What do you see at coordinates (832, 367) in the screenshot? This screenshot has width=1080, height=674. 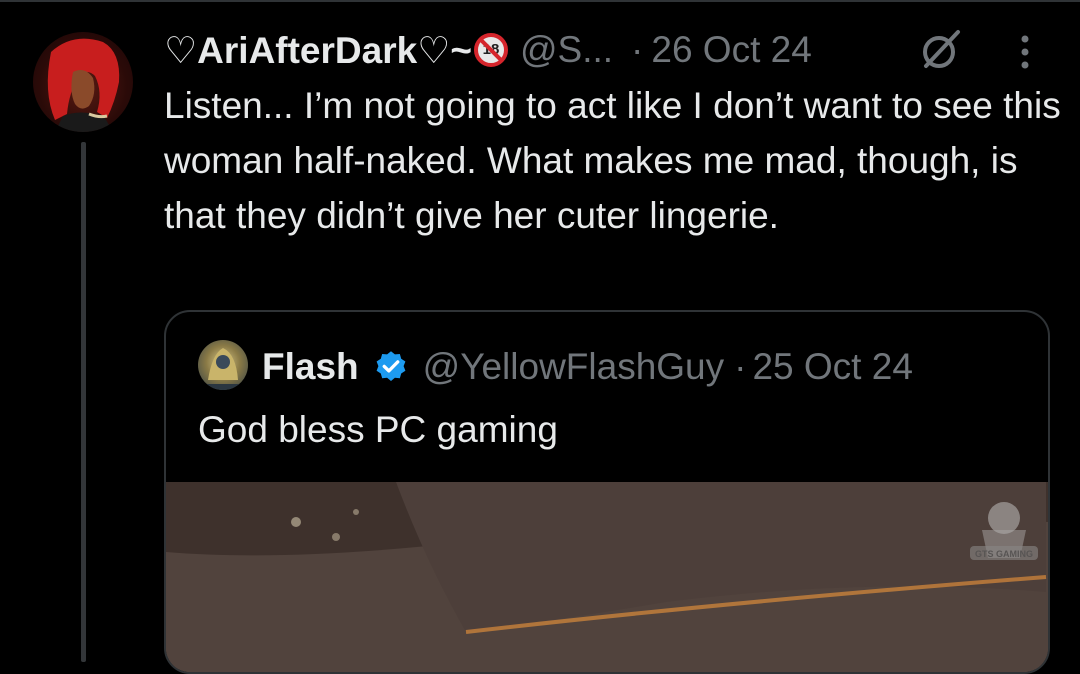 I see `quoted-tweet-date: 25 Oct 24` at bounding box center [832, 367].